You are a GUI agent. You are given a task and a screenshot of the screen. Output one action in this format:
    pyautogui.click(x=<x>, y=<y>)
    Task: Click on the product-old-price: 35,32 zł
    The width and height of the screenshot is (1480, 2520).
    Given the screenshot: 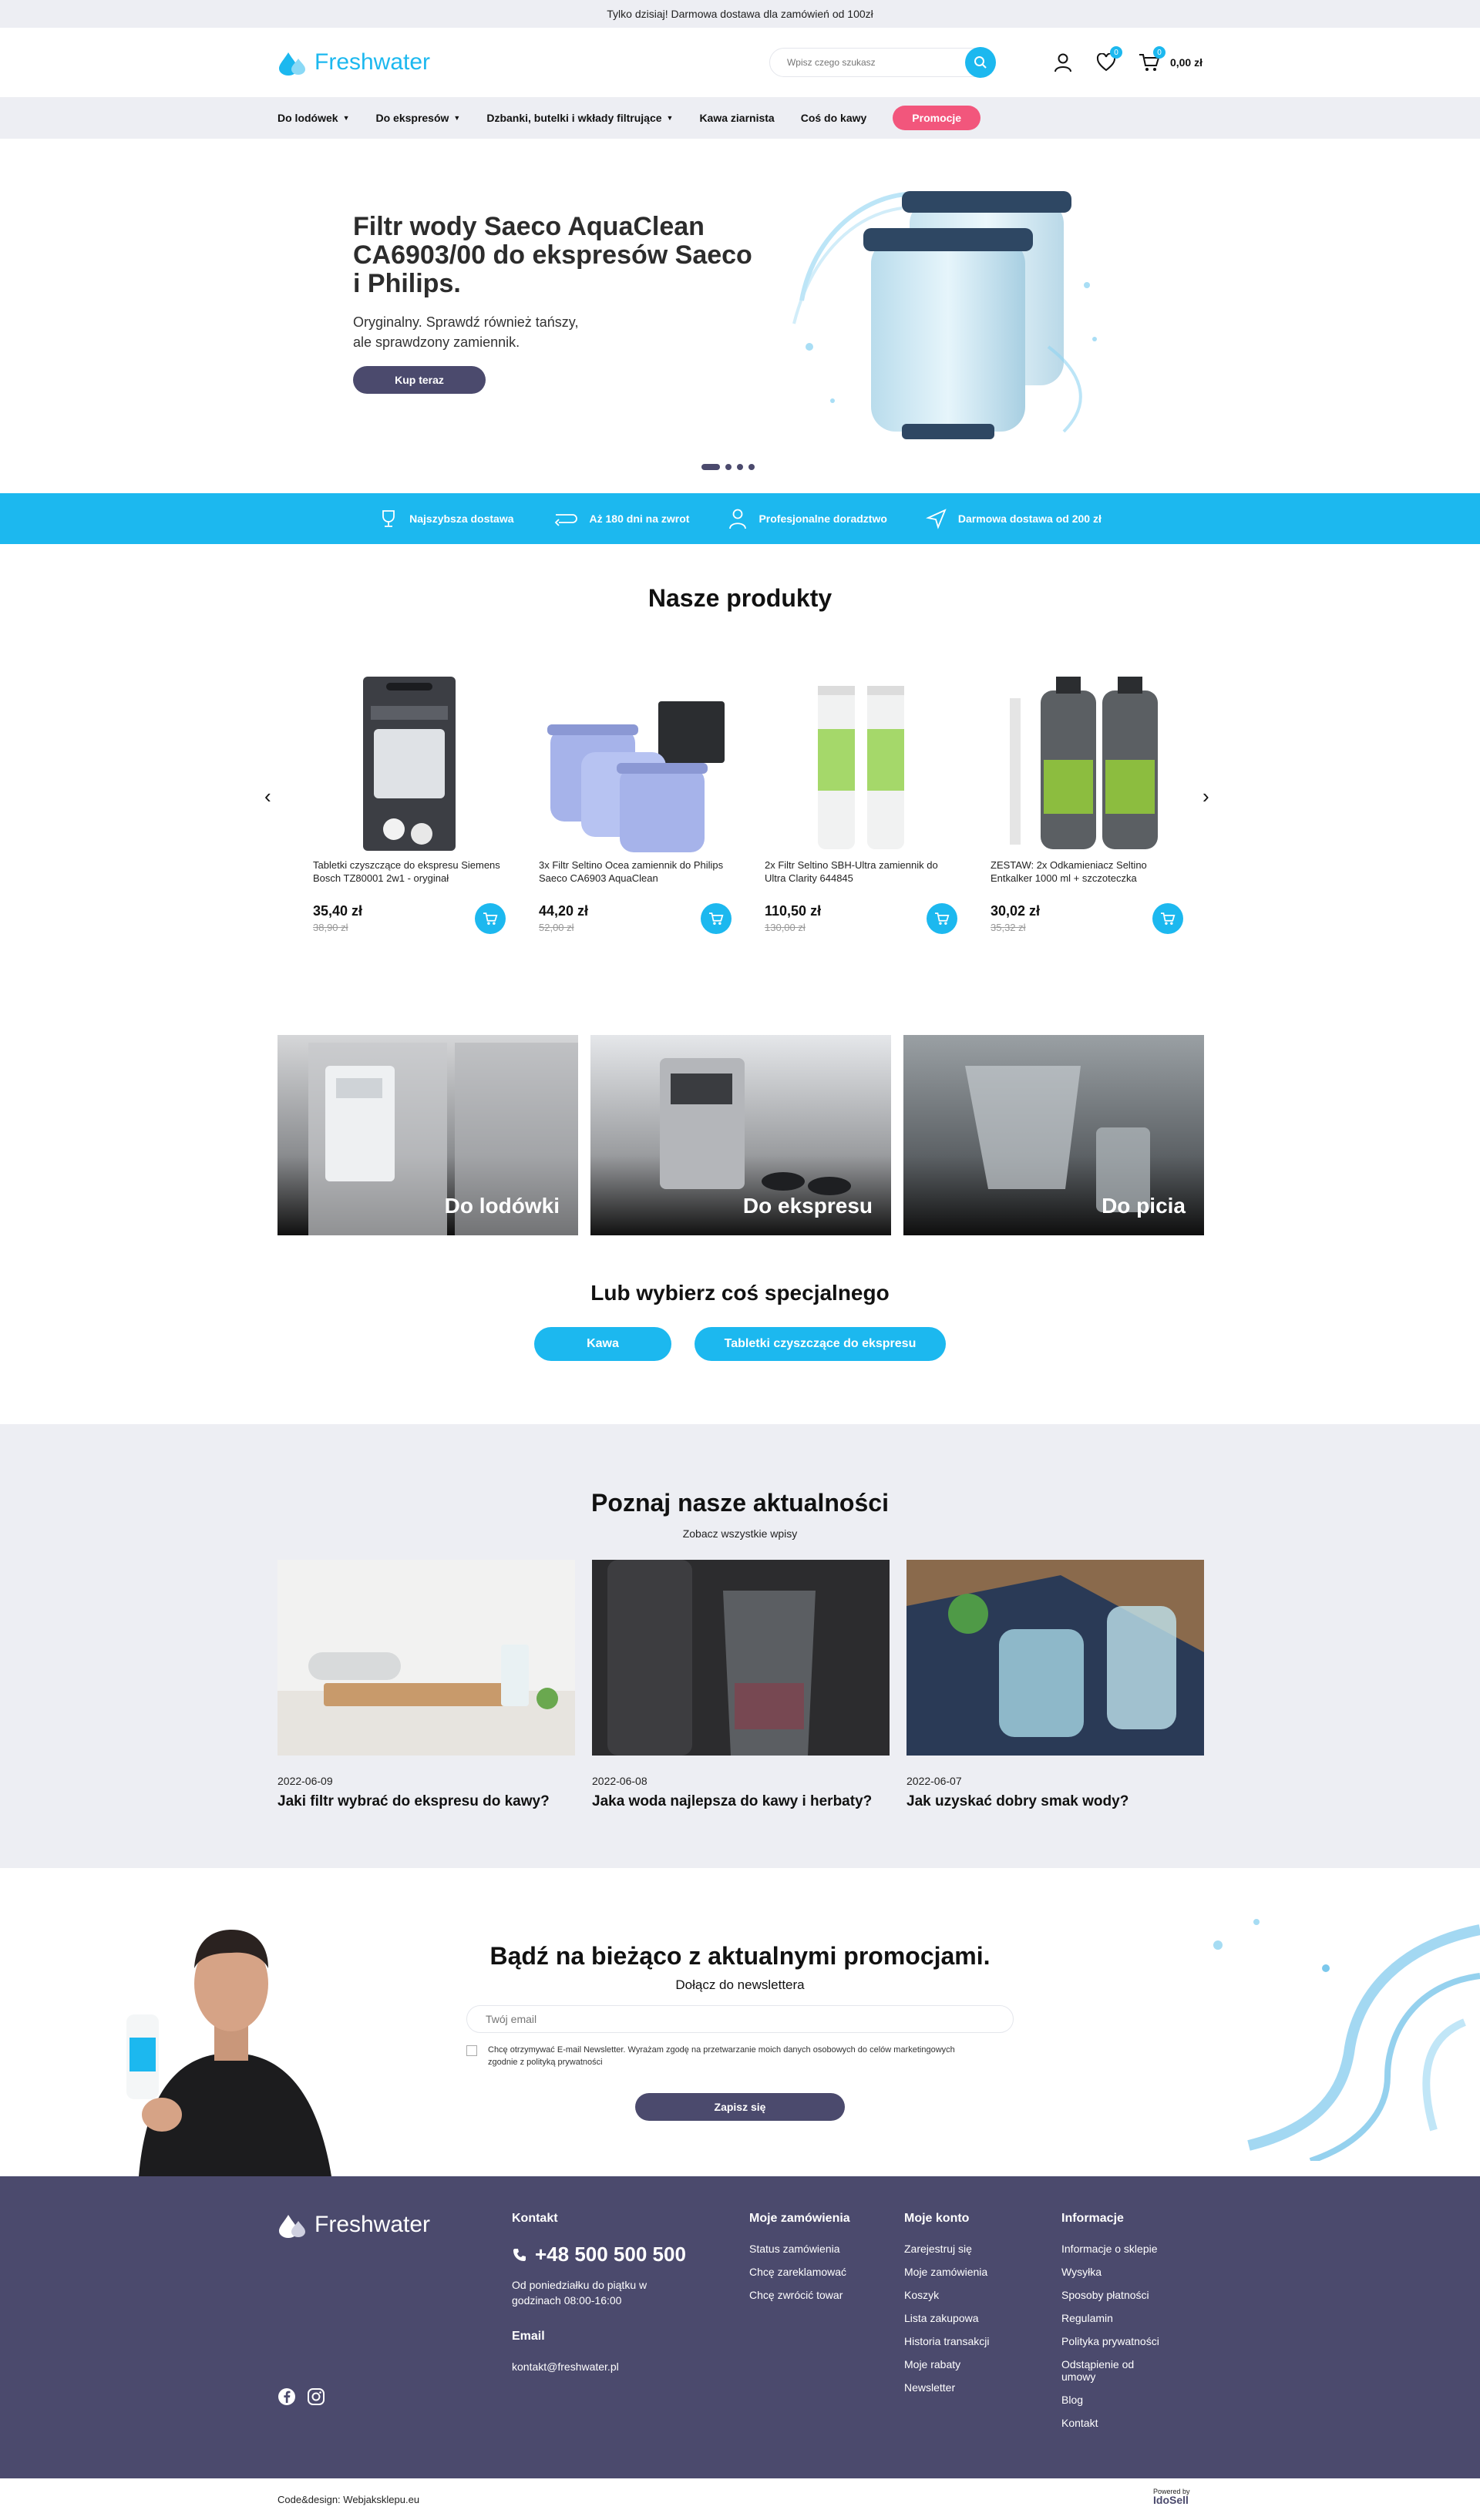 What is the action you would take?
    pyautogui.click(x=1009, y=928)
    